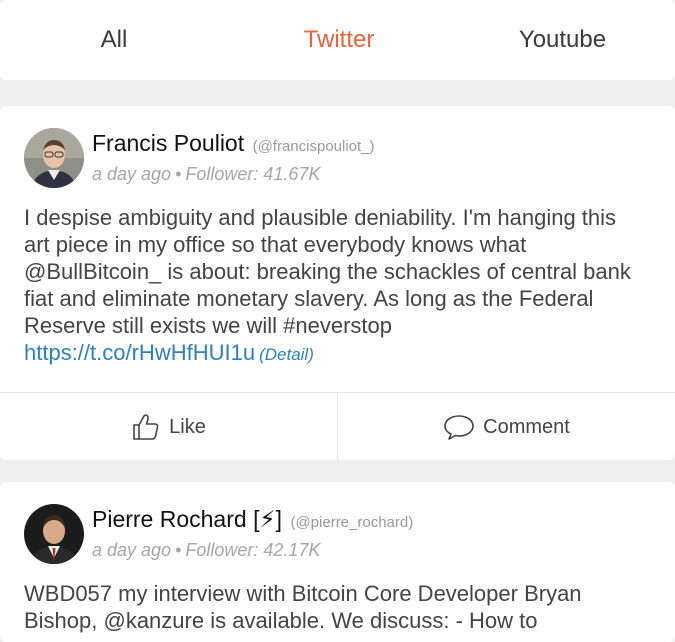 The image size is (675, 642). I want to click on author-name: Francis Pouliot, so click(168, 143).